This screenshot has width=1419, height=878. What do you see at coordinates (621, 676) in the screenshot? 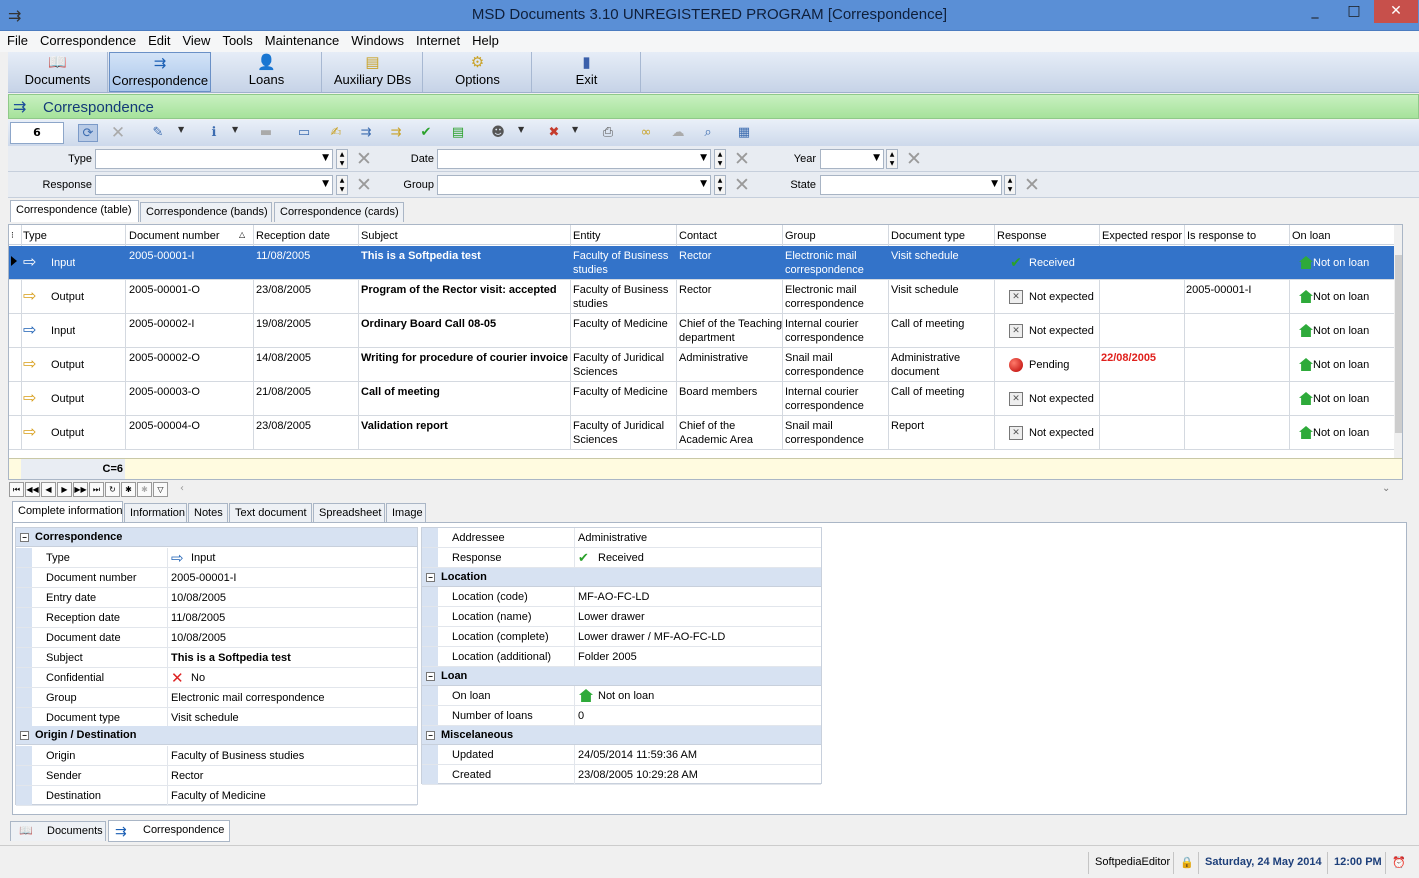
I see `section-loan: − Loan` at bounding box center [621, 676].